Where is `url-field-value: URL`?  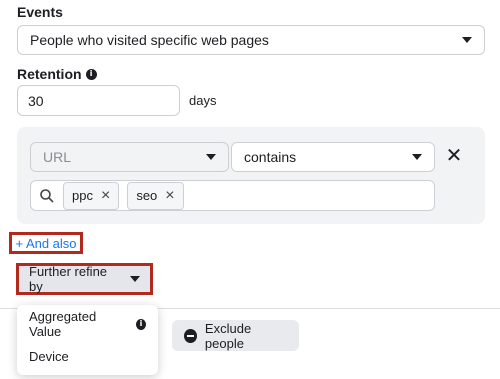 url-field-value: URL is located at coordinates (57, 157).